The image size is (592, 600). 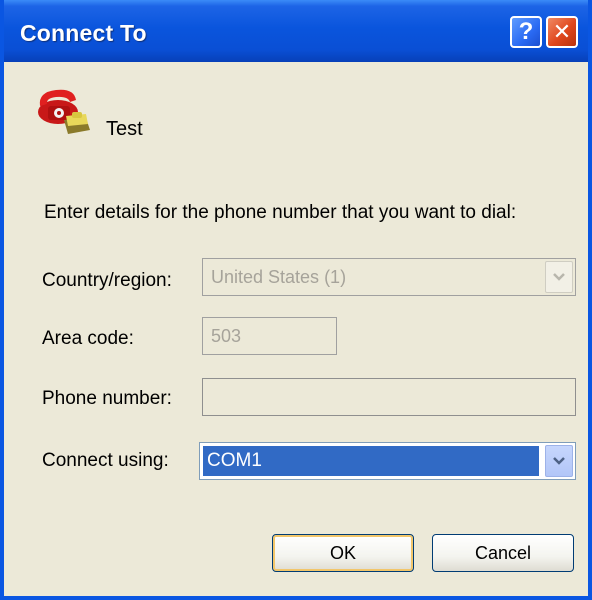 I want to click on close-button: ✕, so click(x=562, y=32).